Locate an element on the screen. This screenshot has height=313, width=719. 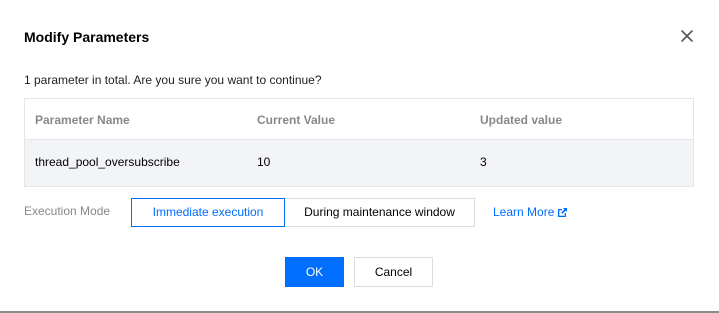
column-header-updated-value: Updated value is located at coordinates (521, 120).